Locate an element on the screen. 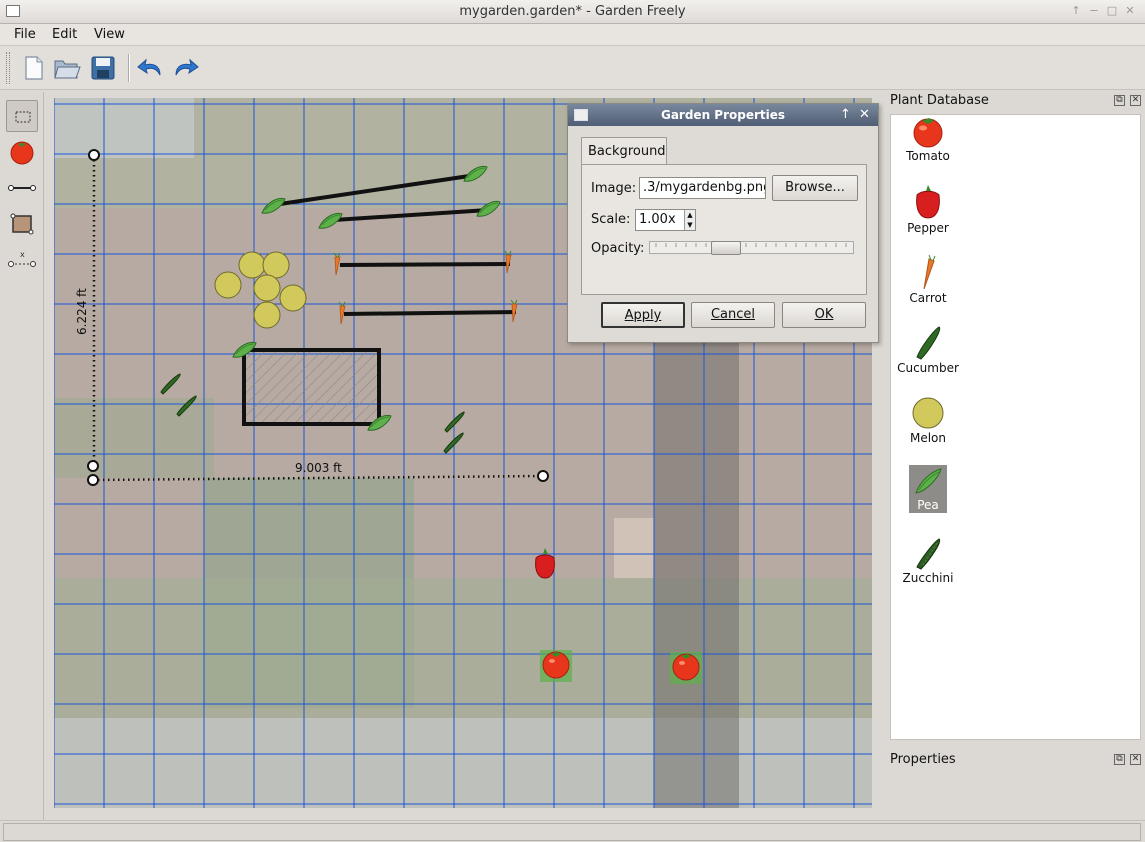 The image size is (1145, 842). measure-horizontal-label: 9.003 ft is located at coordinates (318, 468).